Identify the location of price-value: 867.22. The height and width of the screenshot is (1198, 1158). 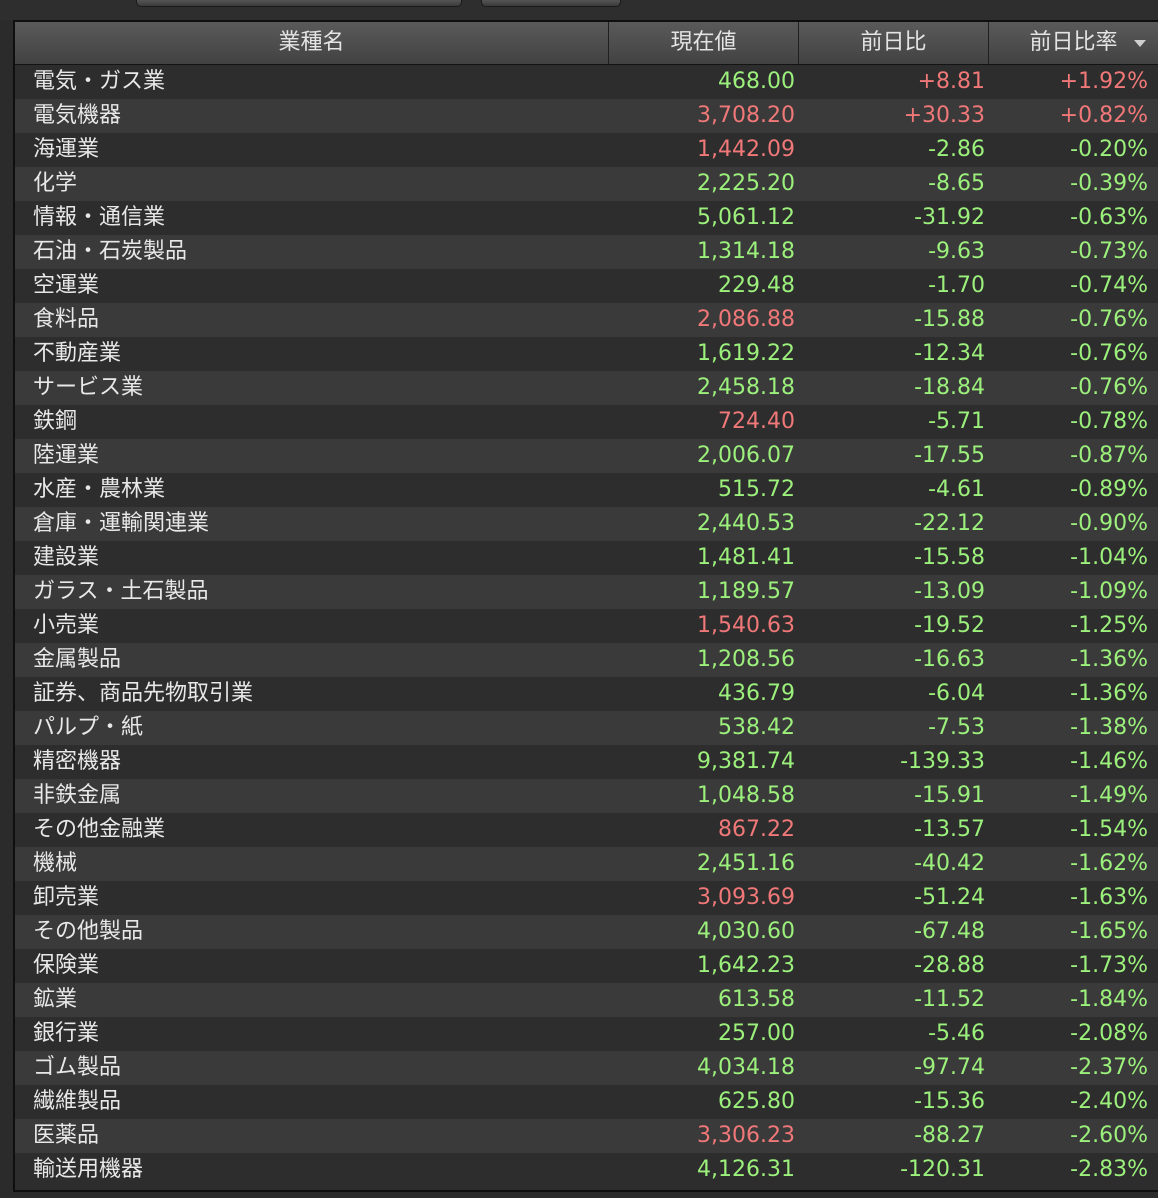
(756, 829).